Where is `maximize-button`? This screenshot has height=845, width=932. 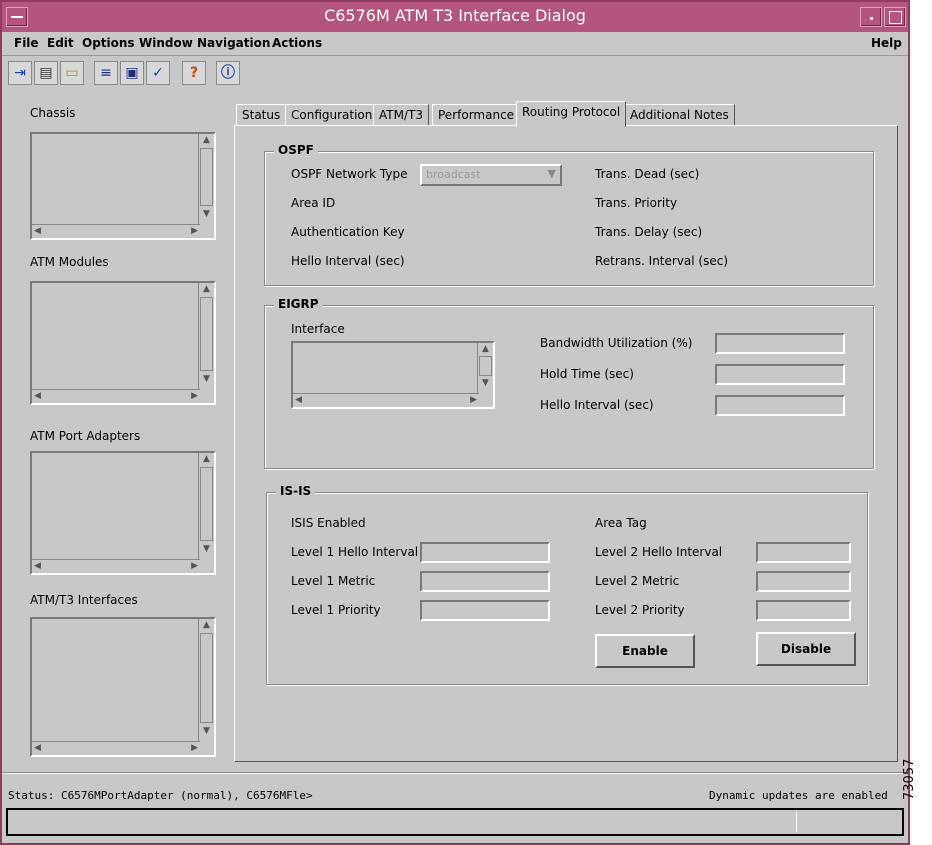 maximize-button is located at coordinates (895, 17).